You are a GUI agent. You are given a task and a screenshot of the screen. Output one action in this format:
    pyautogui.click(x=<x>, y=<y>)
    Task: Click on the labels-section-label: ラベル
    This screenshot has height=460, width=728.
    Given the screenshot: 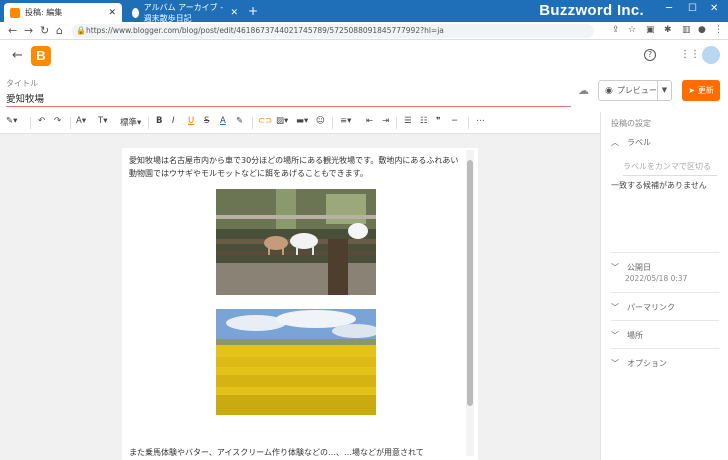 What is the action you would take?
    pyautogui.click(x=639, y=142)
    